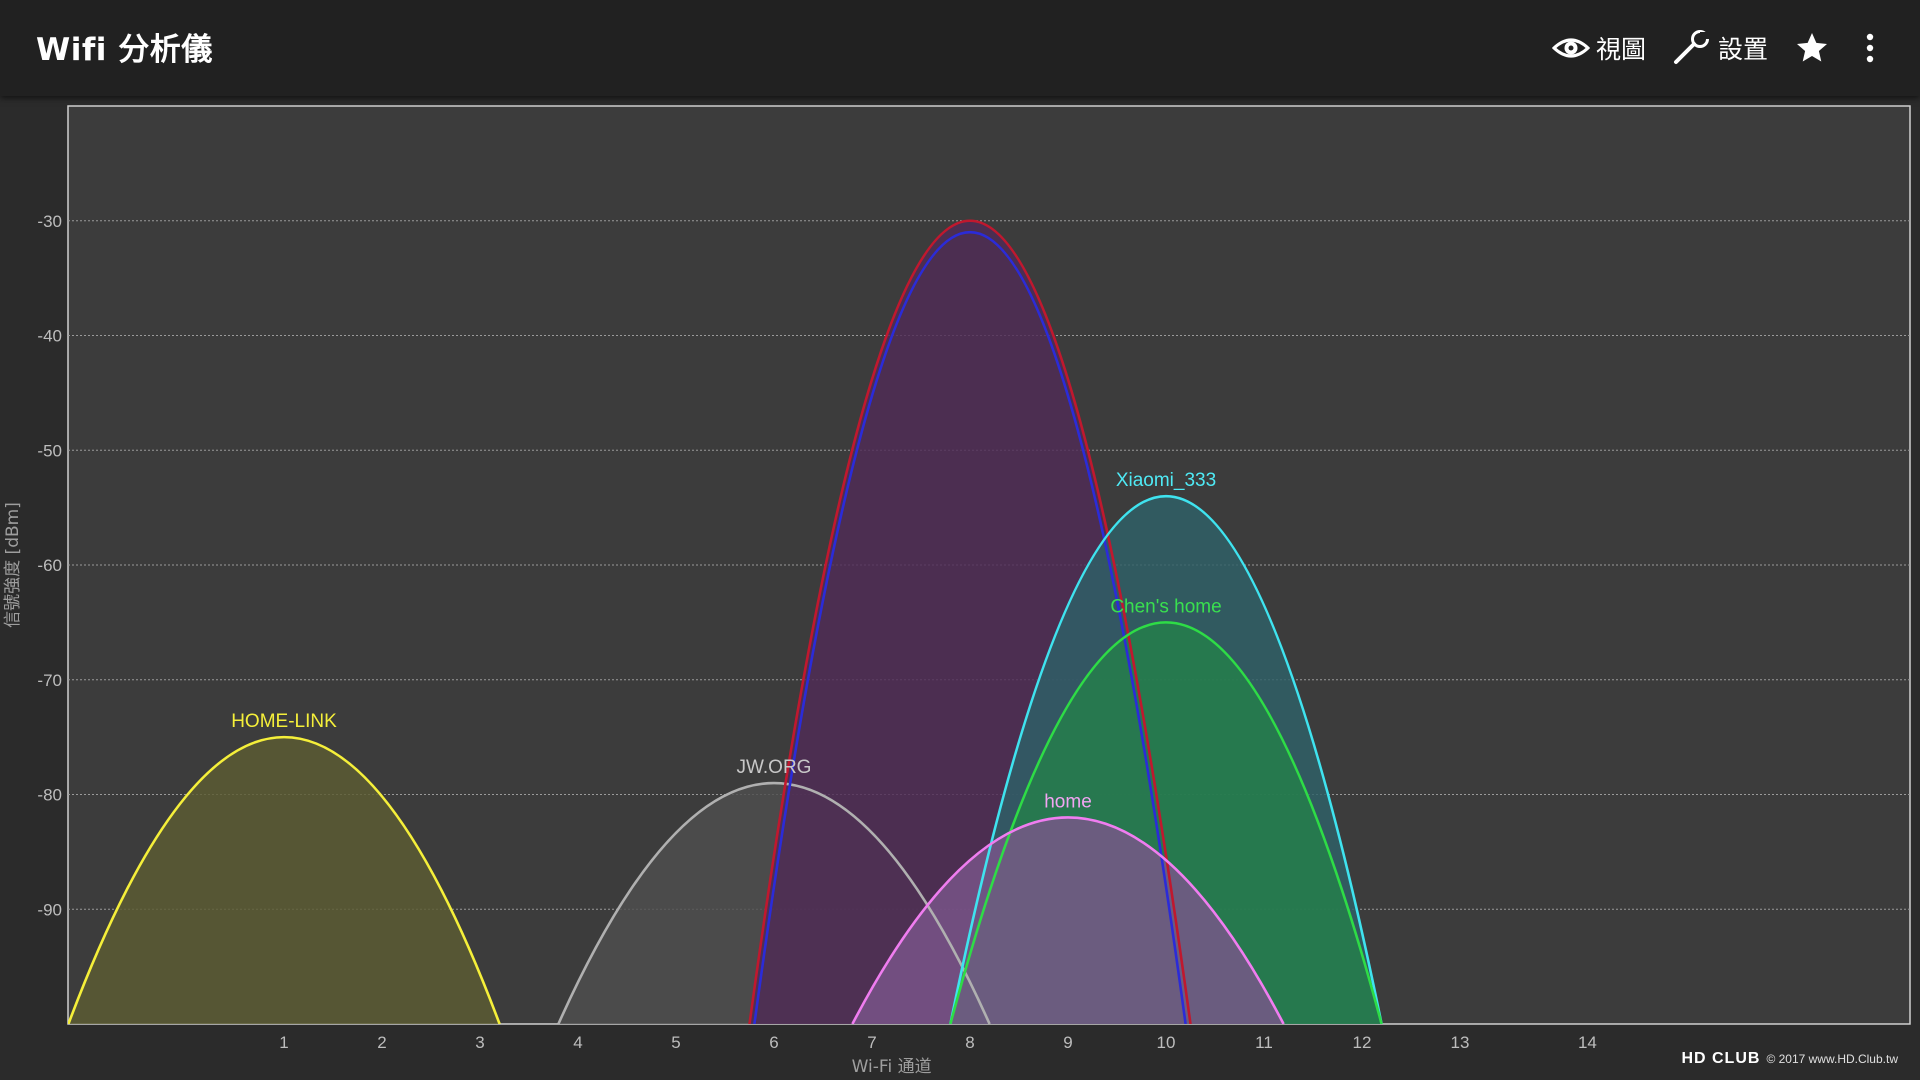  Describe the element at coordinates (1692, 47) in the screenshot. I see `wrench-icon` at that location.